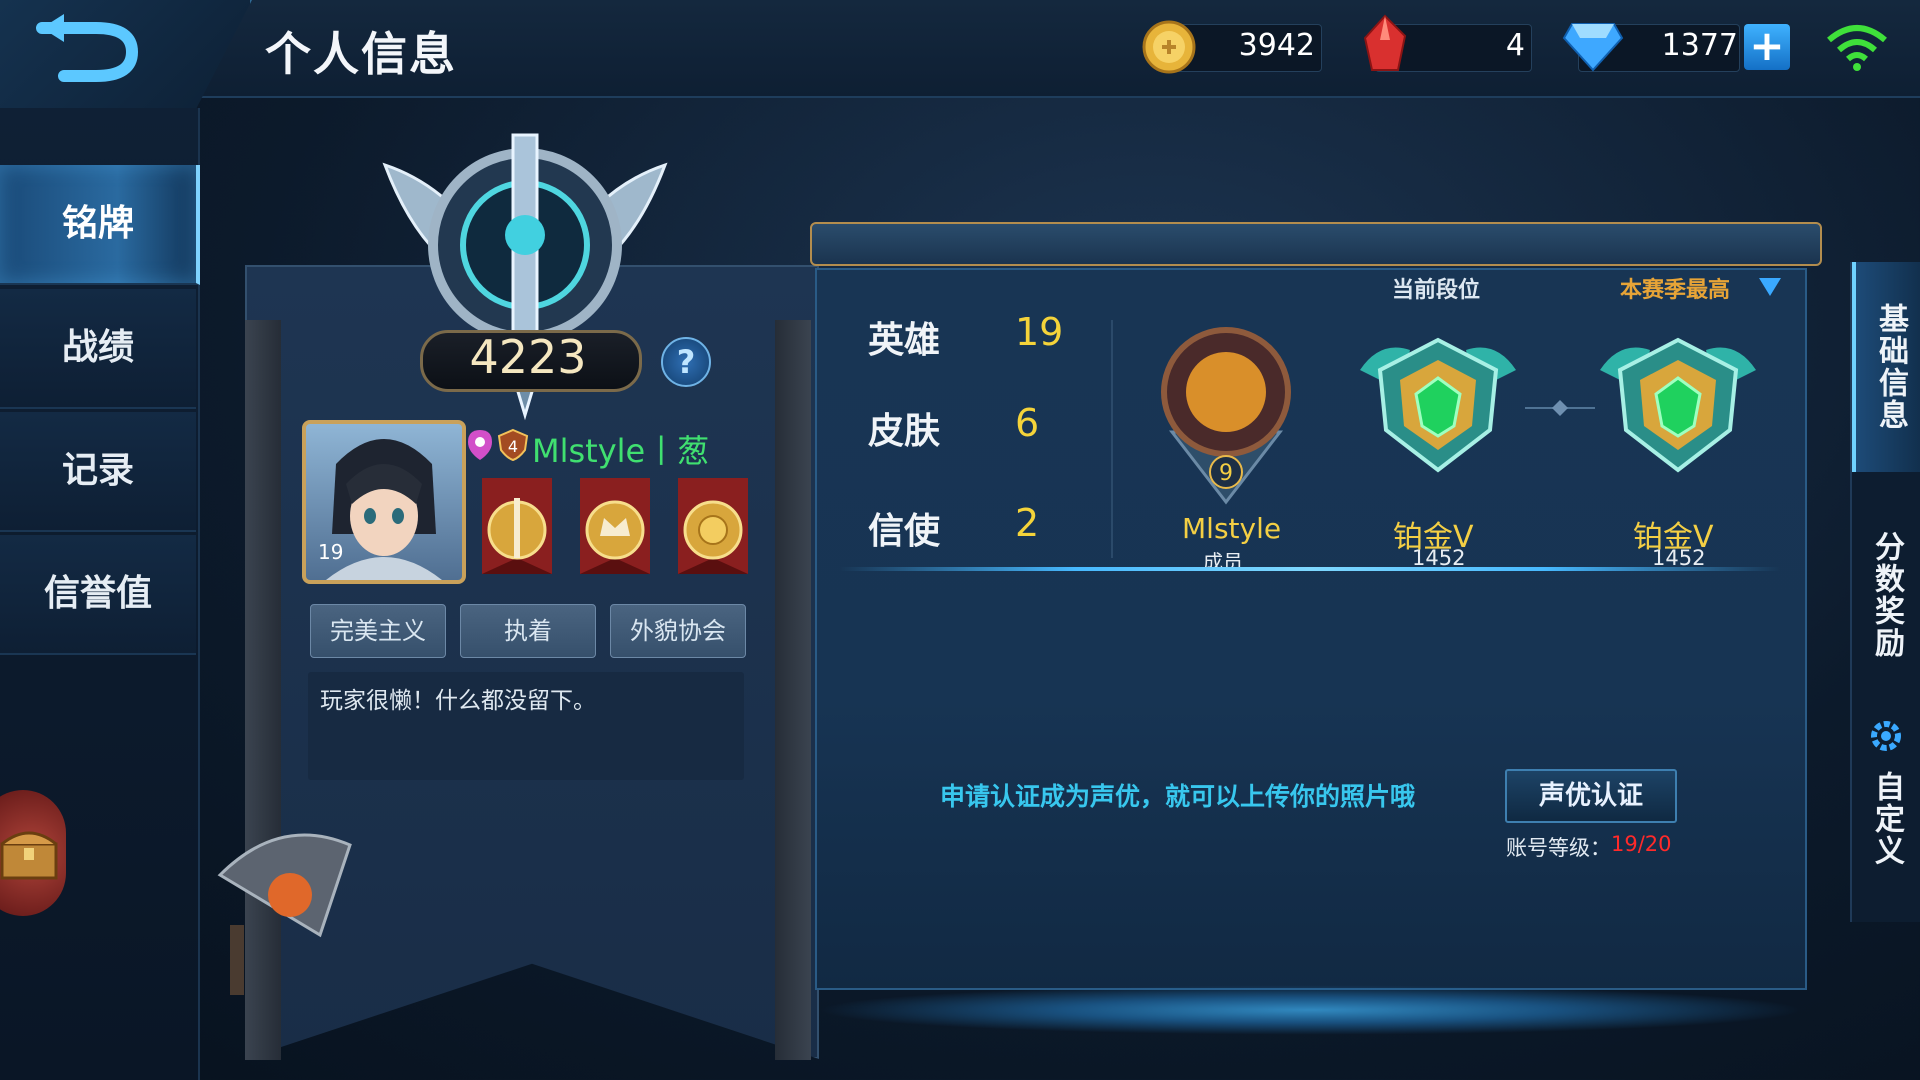 Image resolution: width=1920 pixels, height=1080 pixels. Describe the element at coordinates (98, 349) in the screenshot. I see `nav-item-battle-record: 战绩` at that location.